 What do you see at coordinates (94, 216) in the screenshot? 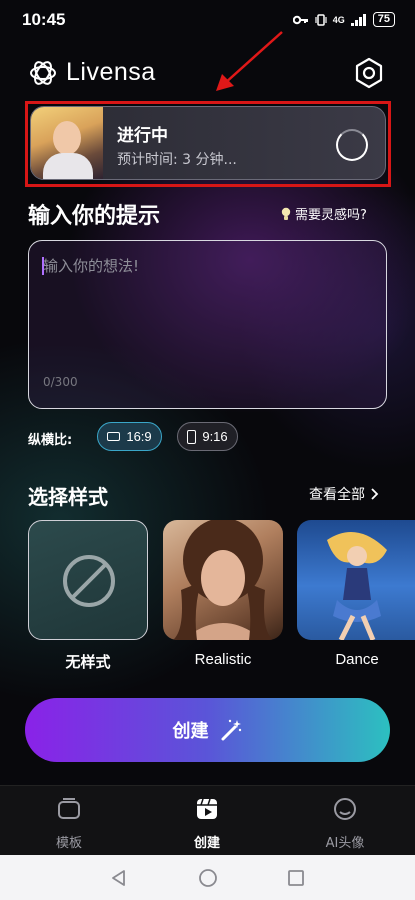
I see `prompt-title: 输入你的提示` at bounding box center [94, 216].